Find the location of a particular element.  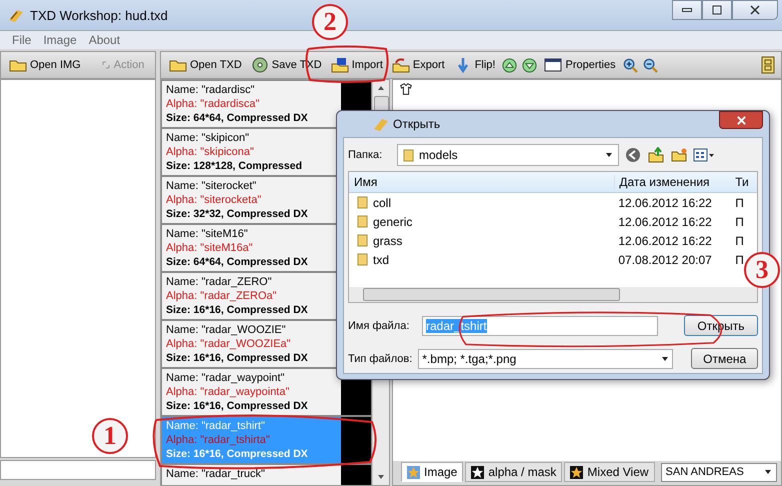

menu-item: Image is located at coordinates (60, 40).